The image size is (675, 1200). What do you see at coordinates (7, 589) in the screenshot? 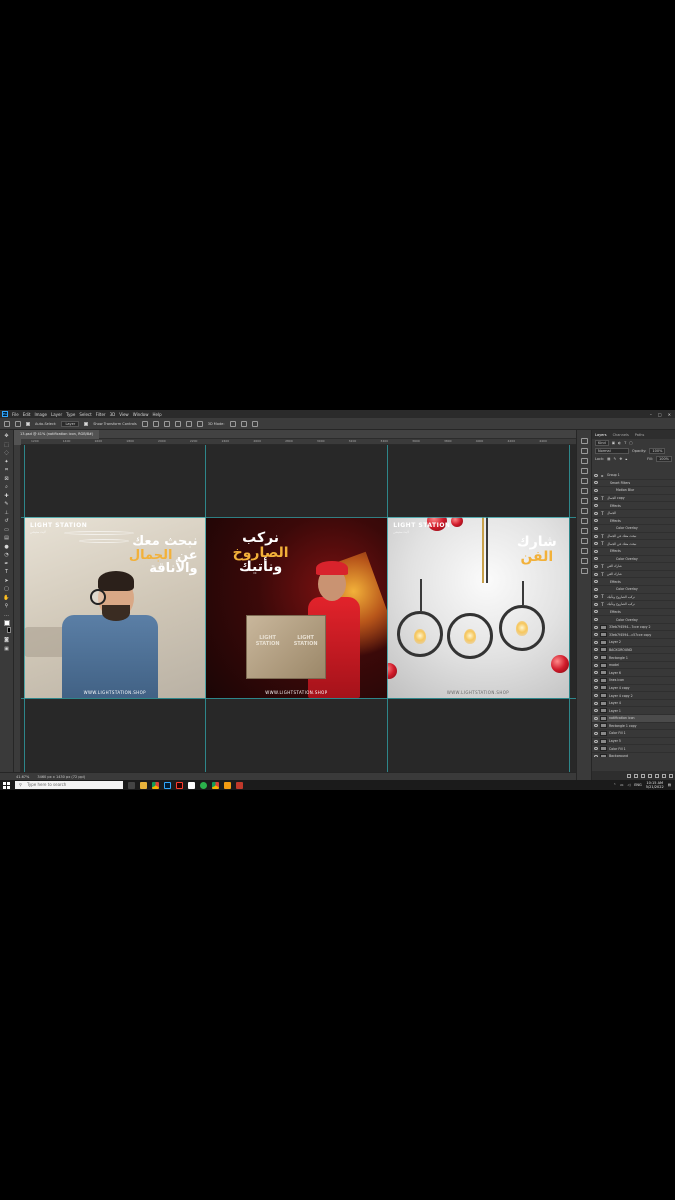
I see `rectangle-tool-icon: ▢` at bounding box center [7, 589].